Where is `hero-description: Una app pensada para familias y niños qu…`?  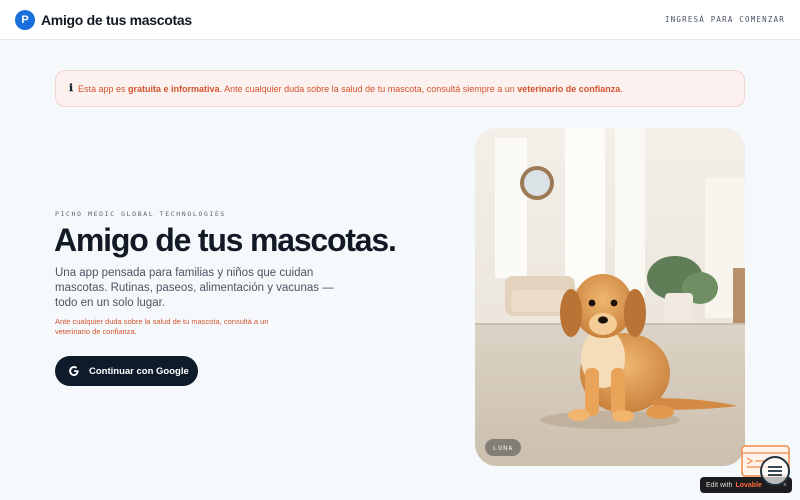 hero-description: Una app pensada para familias y niños qu… is located at coordinates (194, 288).